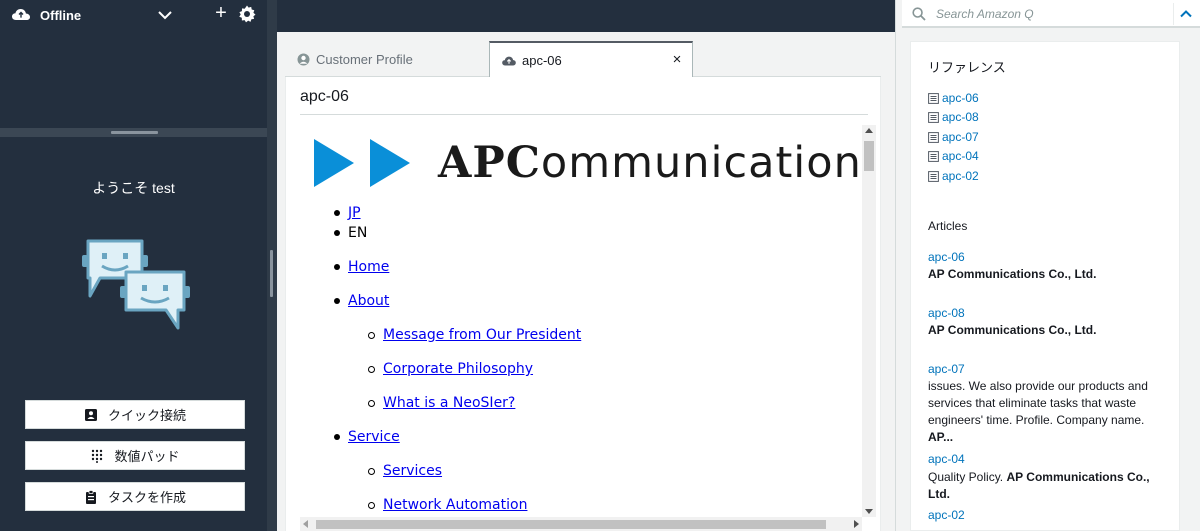 This screenshot has width=1200, height=531. I want to click on nav-subitem-philosophy: Corporate Philosophy, so click(450, 369).